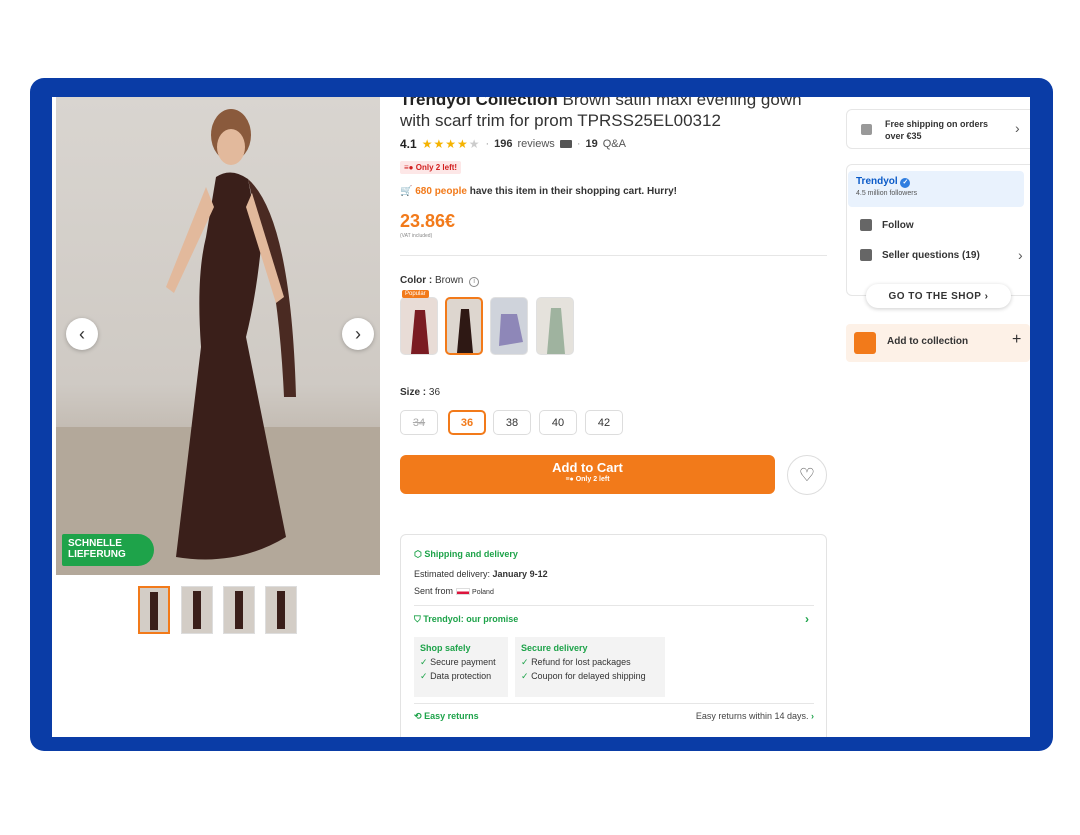  I want to click on seller-questions-row: Seller questions (19), so click(920, 255).